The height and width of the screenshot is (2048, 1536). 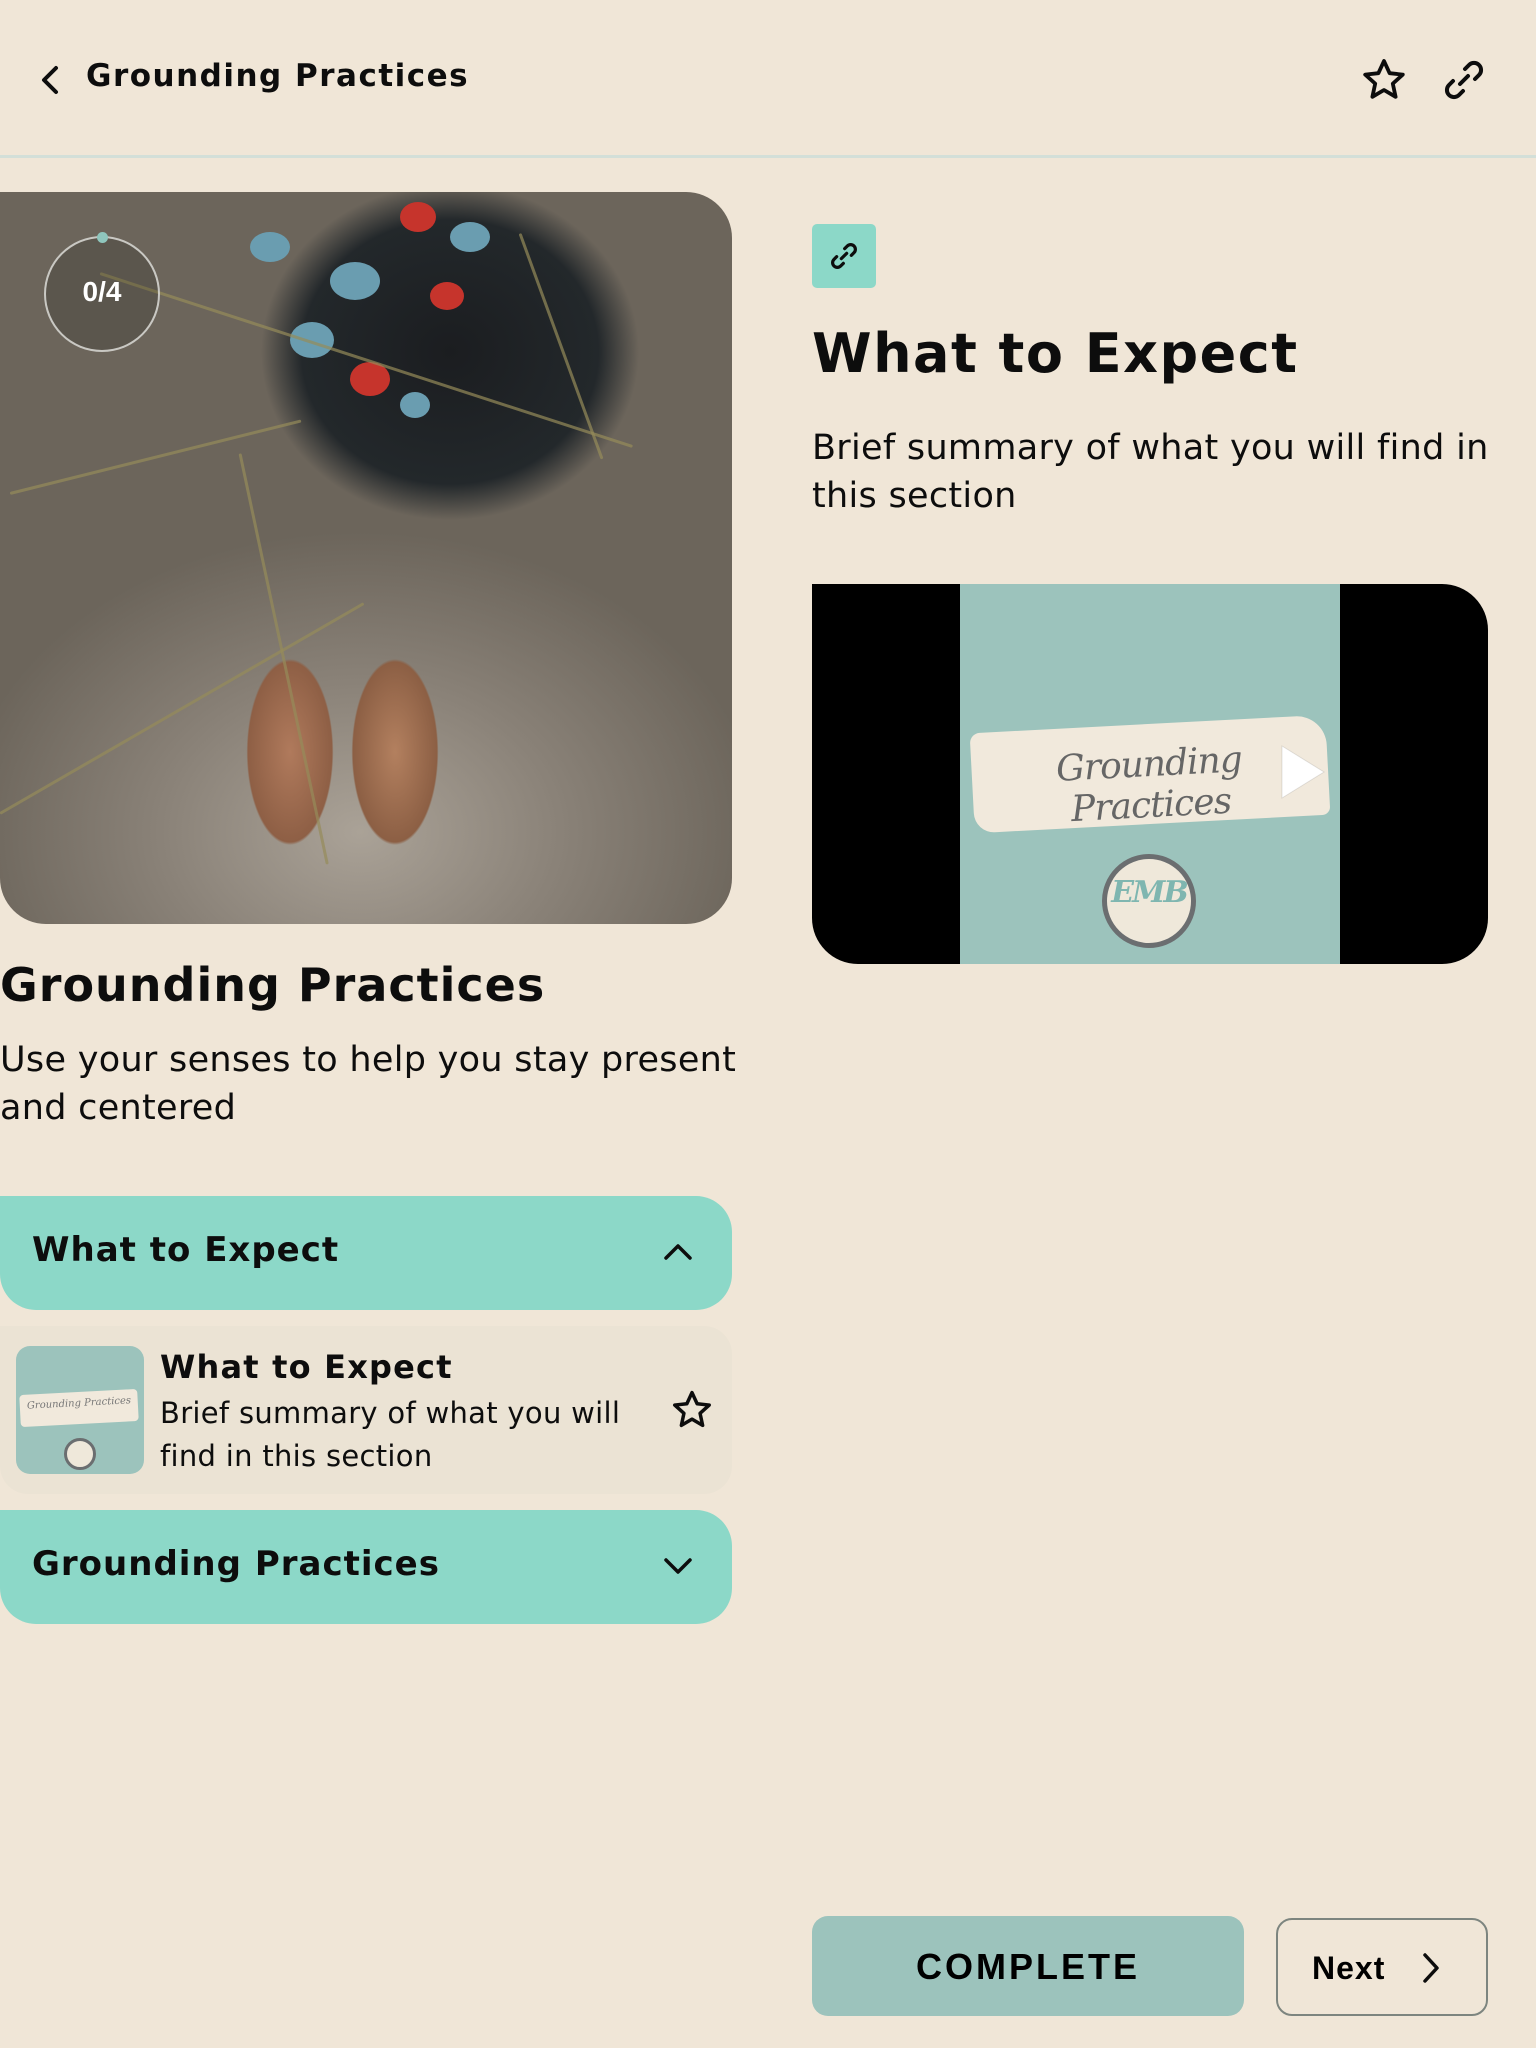 I want to click on emb-logo-text: EMB, so click(x=1149, y=892).